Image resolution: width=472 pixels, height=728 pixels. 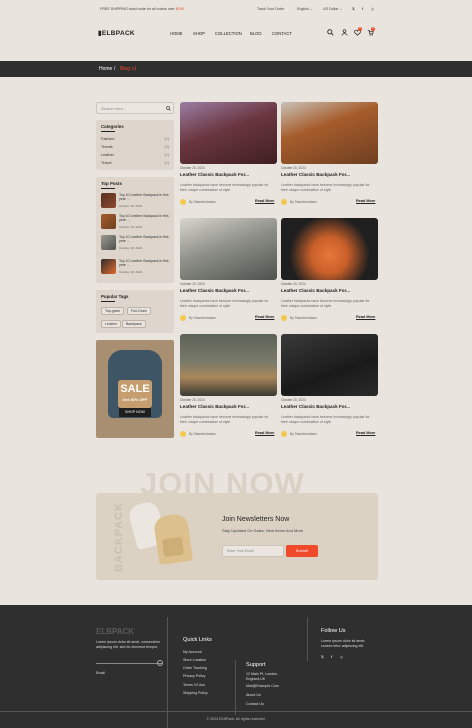 I want to click on footer-link: My Account, so click(x=192, y=652).